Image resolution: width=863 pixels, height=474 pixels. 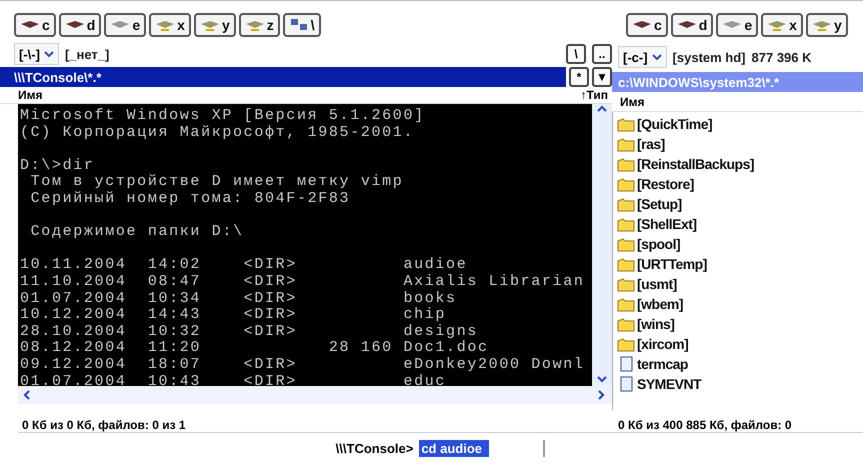 I want to click on drive-label: [system hd], so click(x=709, y=57).